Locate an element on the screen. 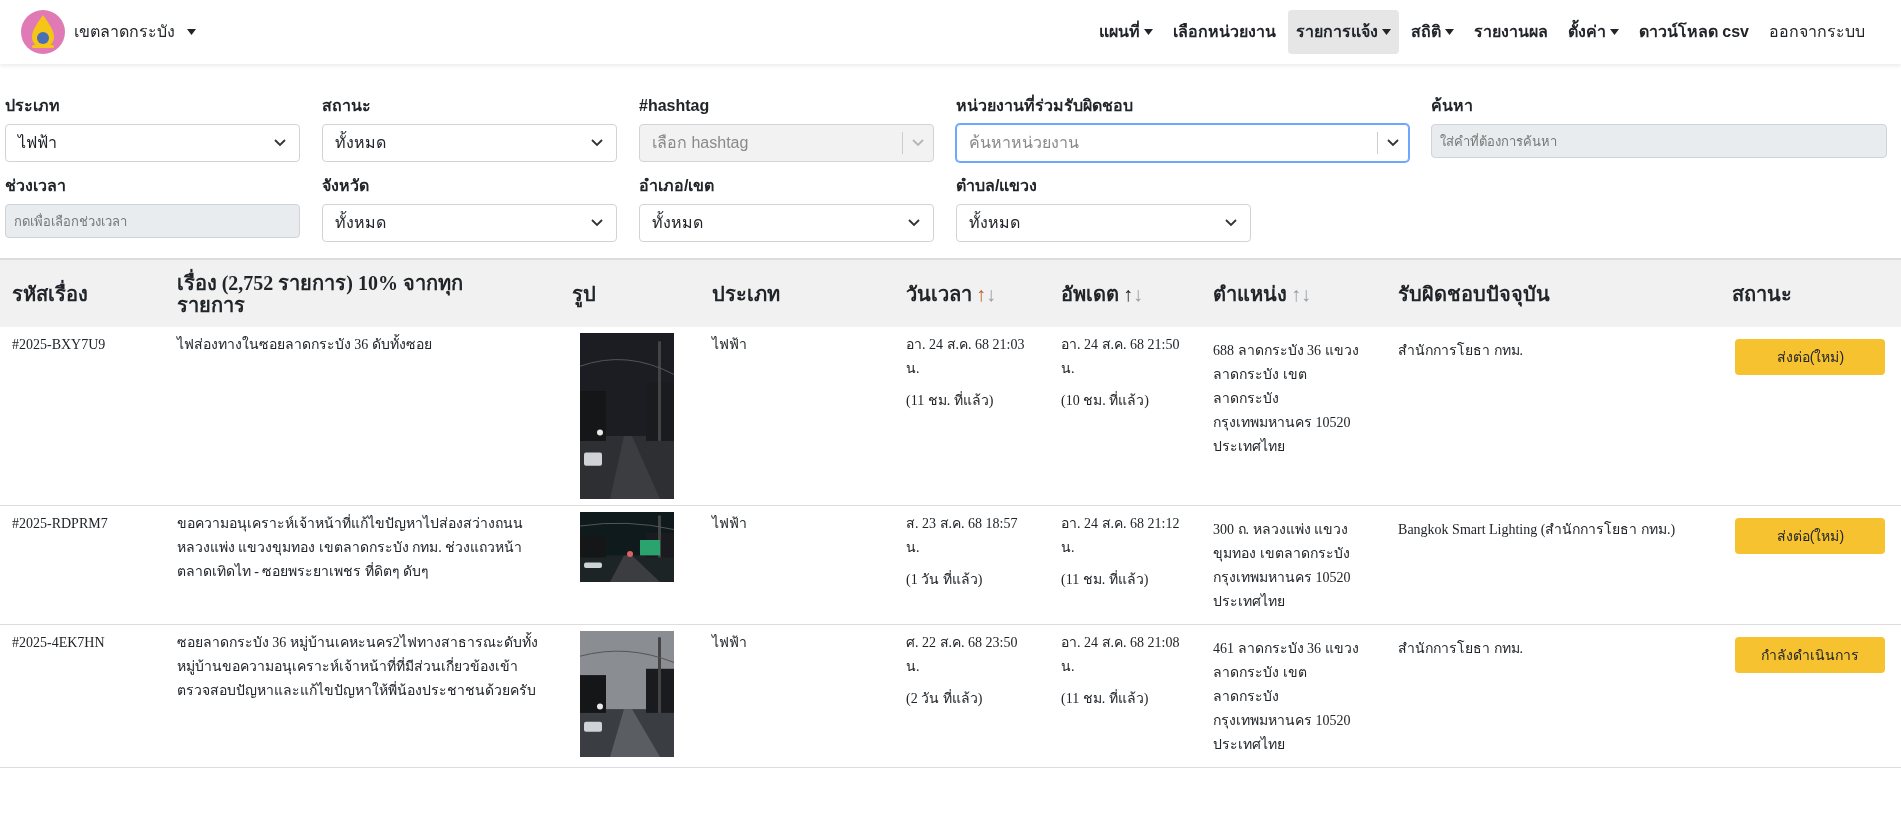 This screenshot has height=821, width=1901. nav-item: เลือกหน่วยงาน is located at coordinates (1224, 32).